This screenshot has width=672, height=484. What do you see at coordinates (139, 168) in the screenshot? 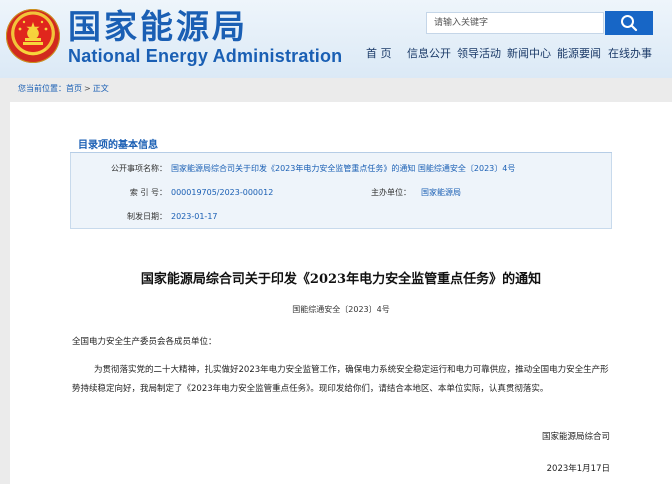
I see `subject-label: 公开事项名称：` at bounding box center [139, 168].